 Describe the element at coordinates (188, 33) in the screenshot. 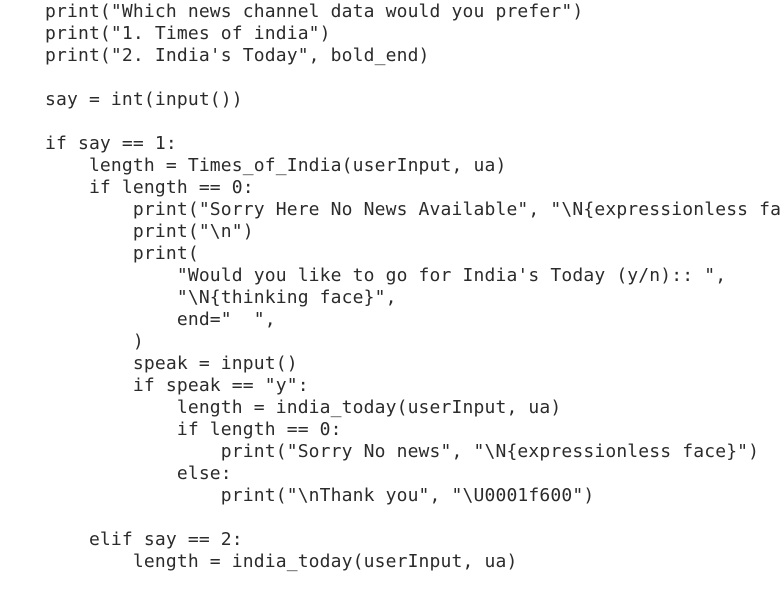

I see `code-line-2: print("1. Times of india")` at that location.